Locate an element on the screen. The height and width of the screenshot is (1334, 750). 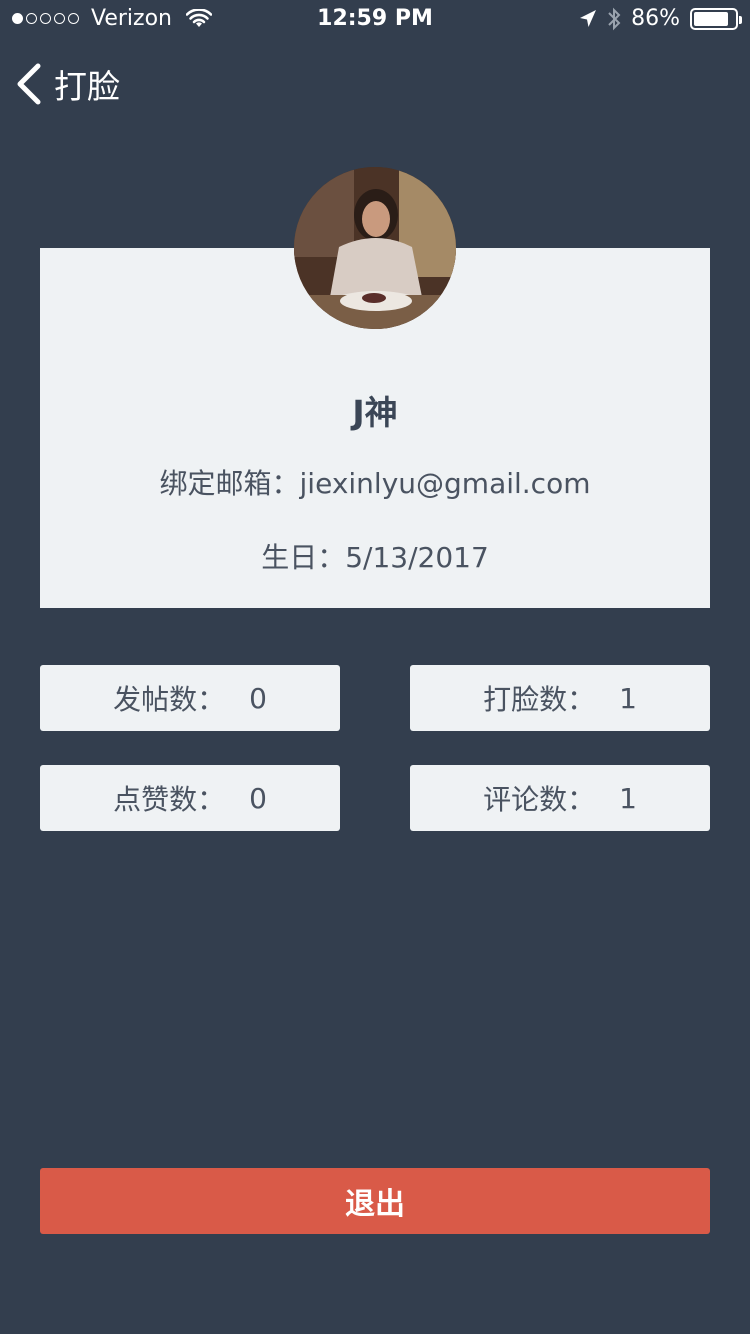
page-title: 打脸 is located at coordinates (87, 86).